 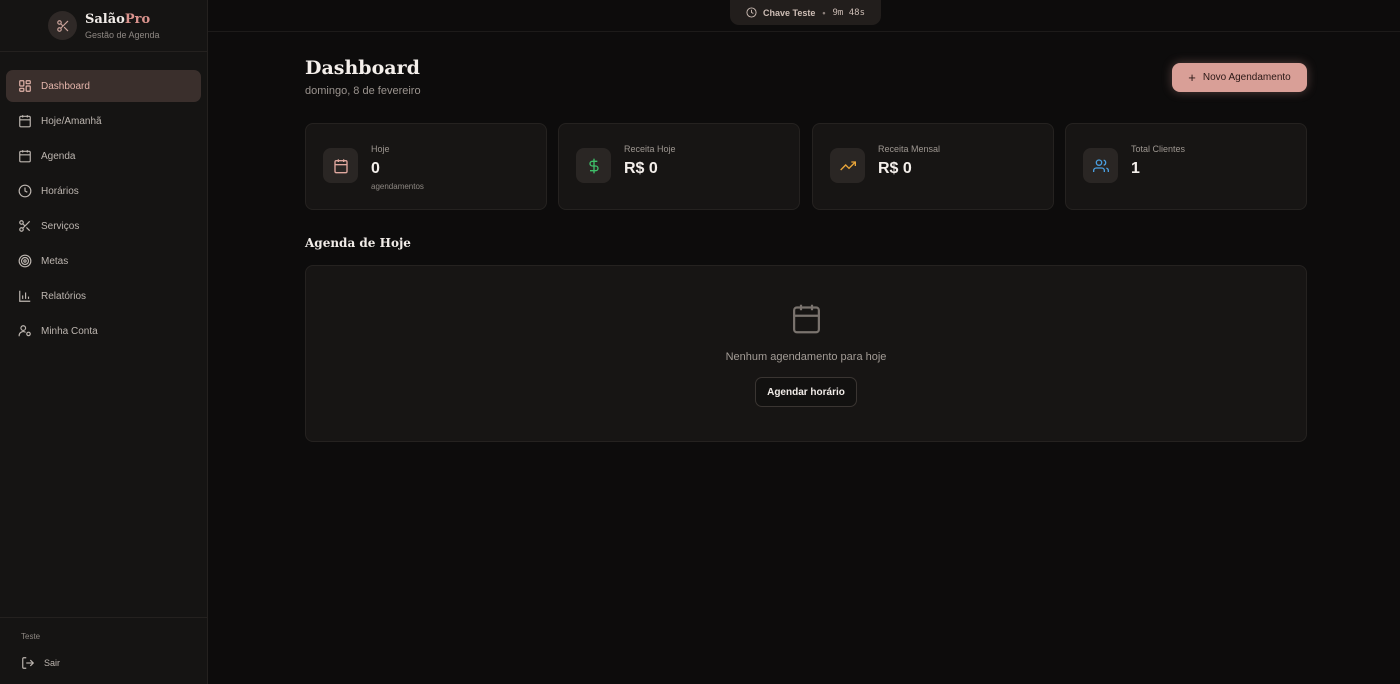 I want to click on stat-value: 0, so click(x=375, y=168).